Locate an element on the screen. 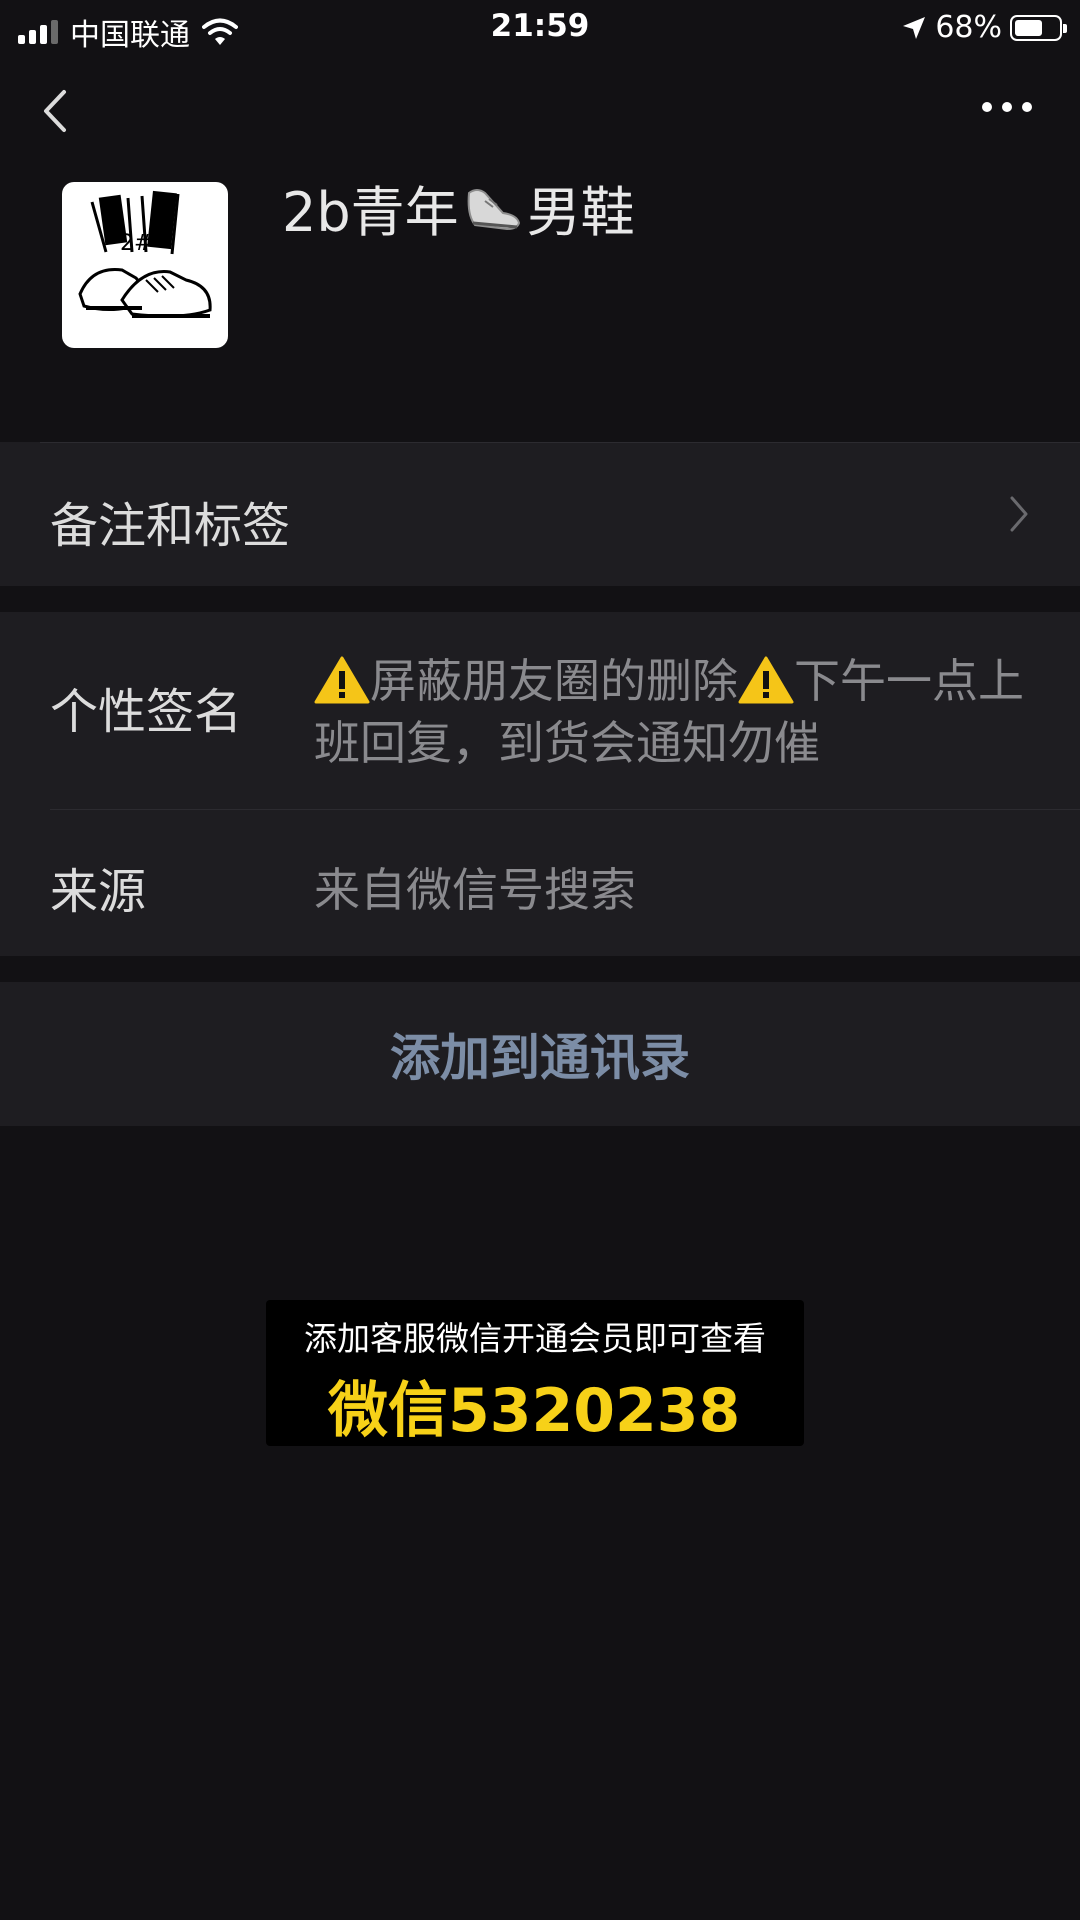  avatar: 2# is located at coordinates (145, 265).